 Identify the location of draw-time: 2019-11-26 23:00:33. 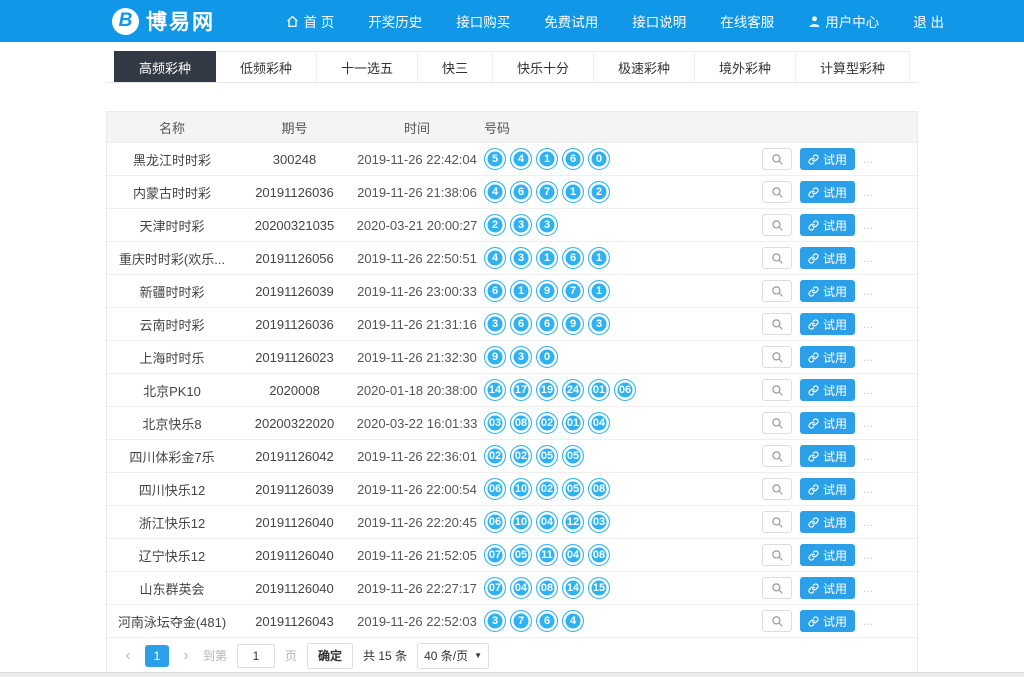
(417, 291).